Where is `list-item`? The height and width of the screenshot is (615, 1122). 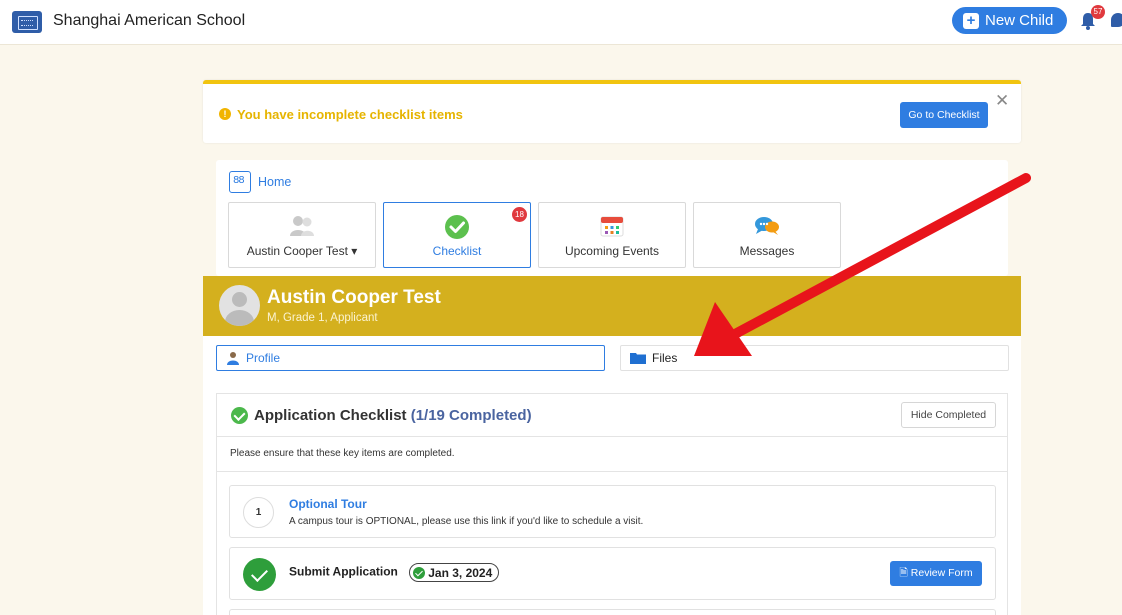
list-item is located at coordinates (612, 612).